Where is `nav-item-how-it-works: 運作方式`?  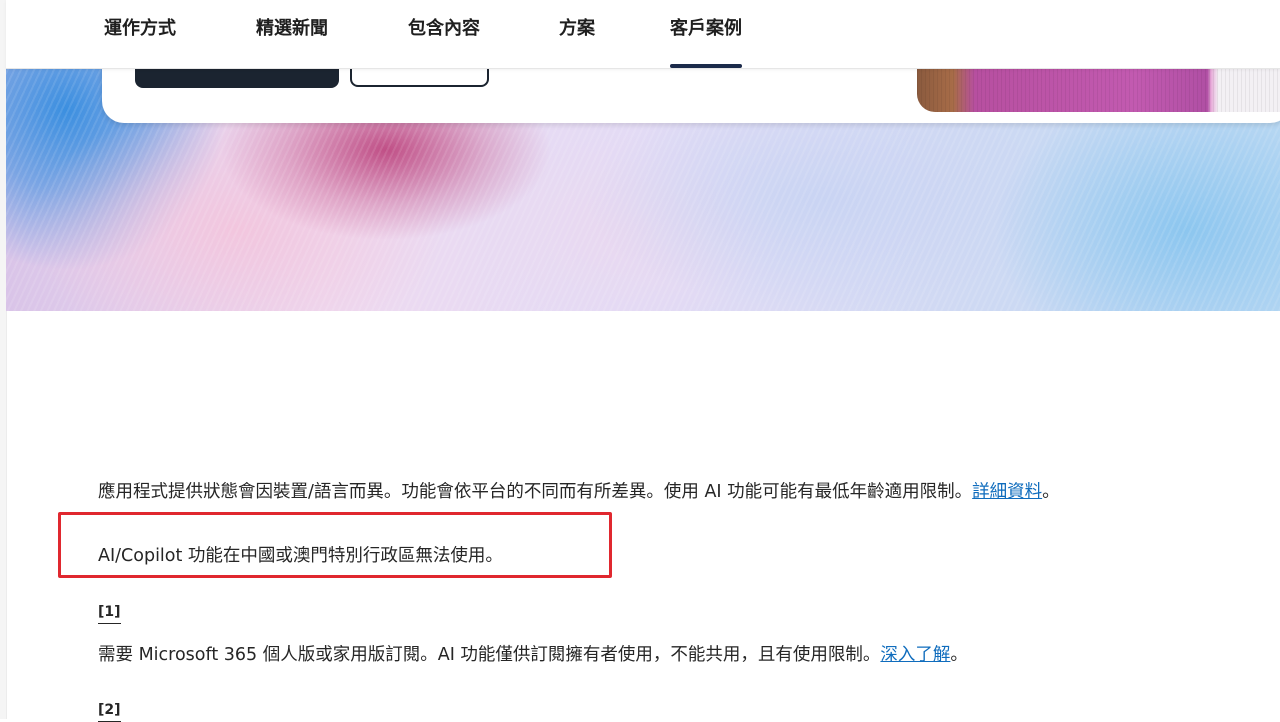 nav-item-how-it-works: 運作方式 is located at coordinates (140, 41).